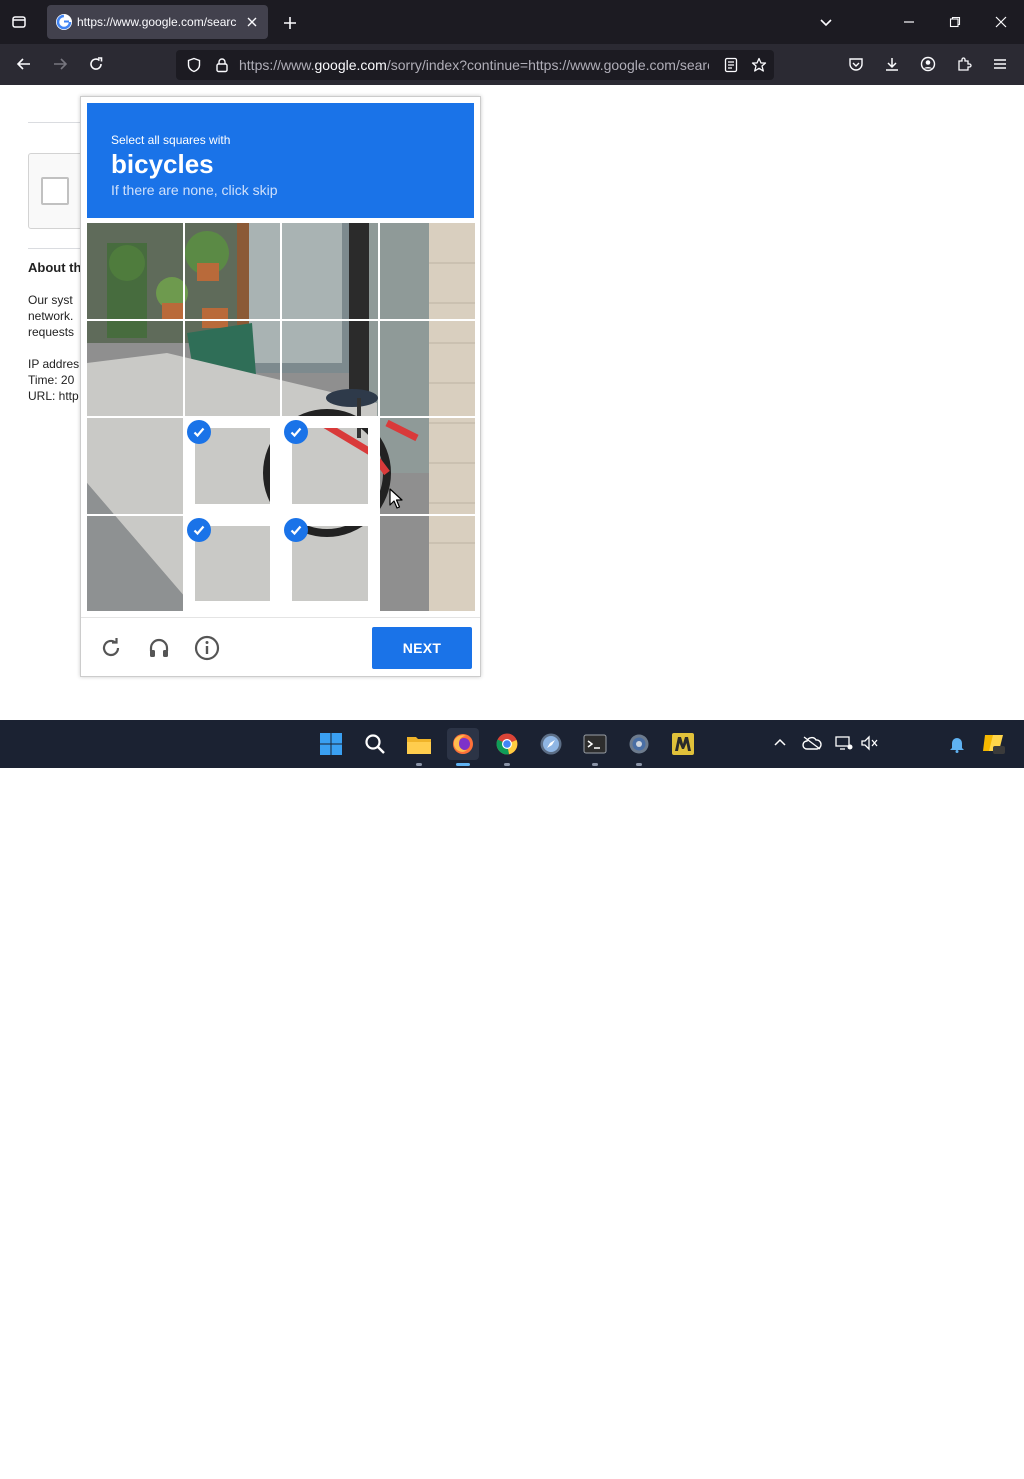 The width and height of the screenshot is (1024, 1479). Describe the element at coordinates (909, 22) in the screenshot. I see `minimize-window-icon` at that location.